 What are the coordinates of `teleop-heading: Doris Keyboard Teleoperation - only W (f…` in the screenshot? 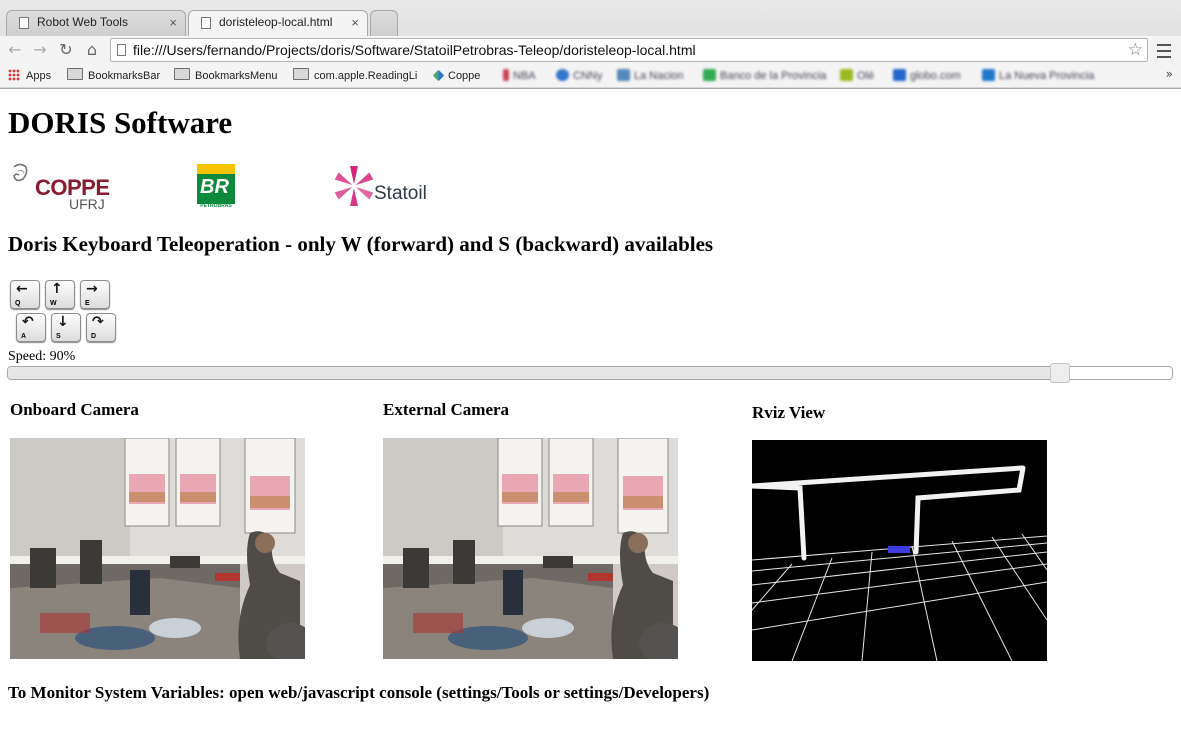 It's located at (361, 244).